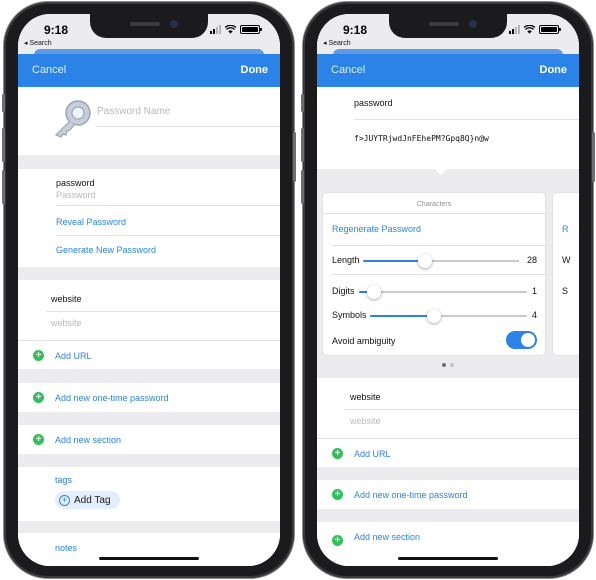 This screenshot has height=580, width=596. I want to click on password-value-field: f>JUYTRjwdJnFEhePM?Gpq8Q}n@w, so click(421, 138).